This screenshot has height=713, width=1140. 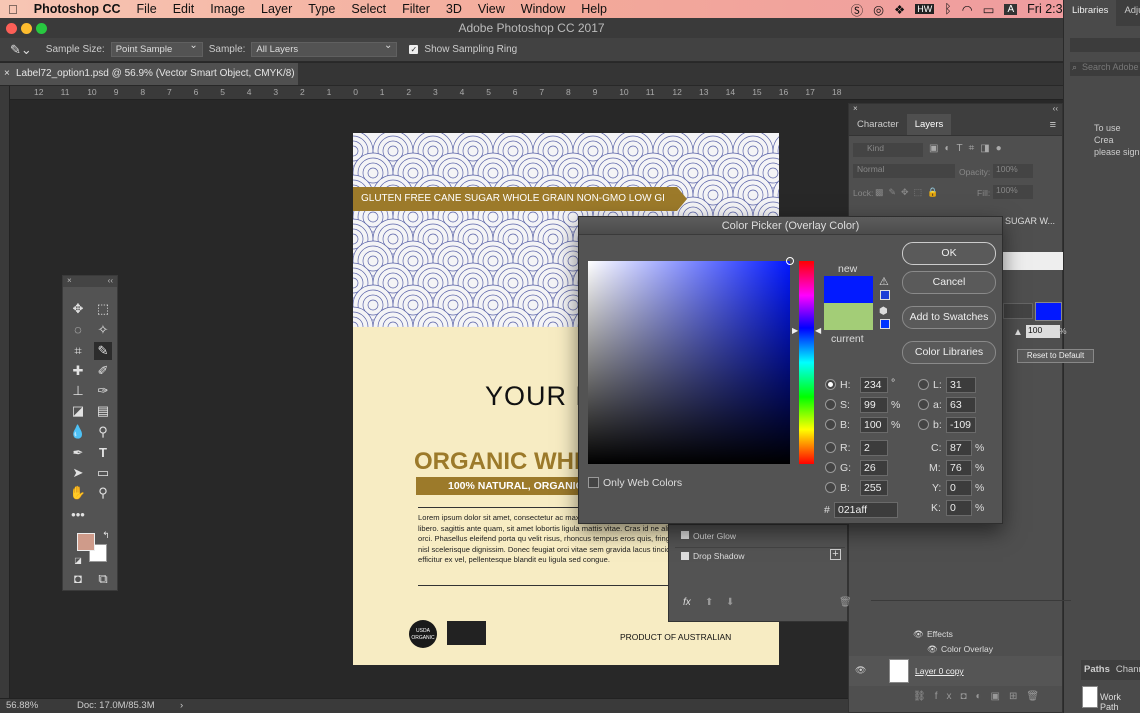 What do you see at coordinates (885, 324) in the screenshot?
I see `web-safe-color-swatch` at bounding box center [885, 324].